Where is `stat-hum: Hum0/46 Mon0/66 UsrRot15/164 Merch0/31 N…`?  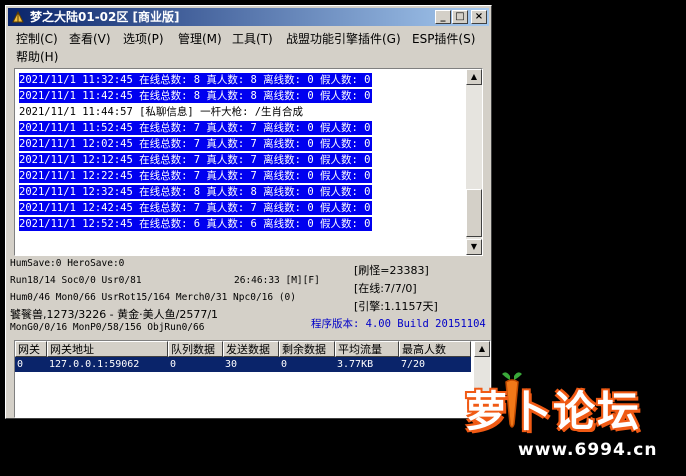
stat-hum: Hum0/46 Mon0/66 UsrRot15/164 Merch0/31 N… is located at coordinates (153, 297).